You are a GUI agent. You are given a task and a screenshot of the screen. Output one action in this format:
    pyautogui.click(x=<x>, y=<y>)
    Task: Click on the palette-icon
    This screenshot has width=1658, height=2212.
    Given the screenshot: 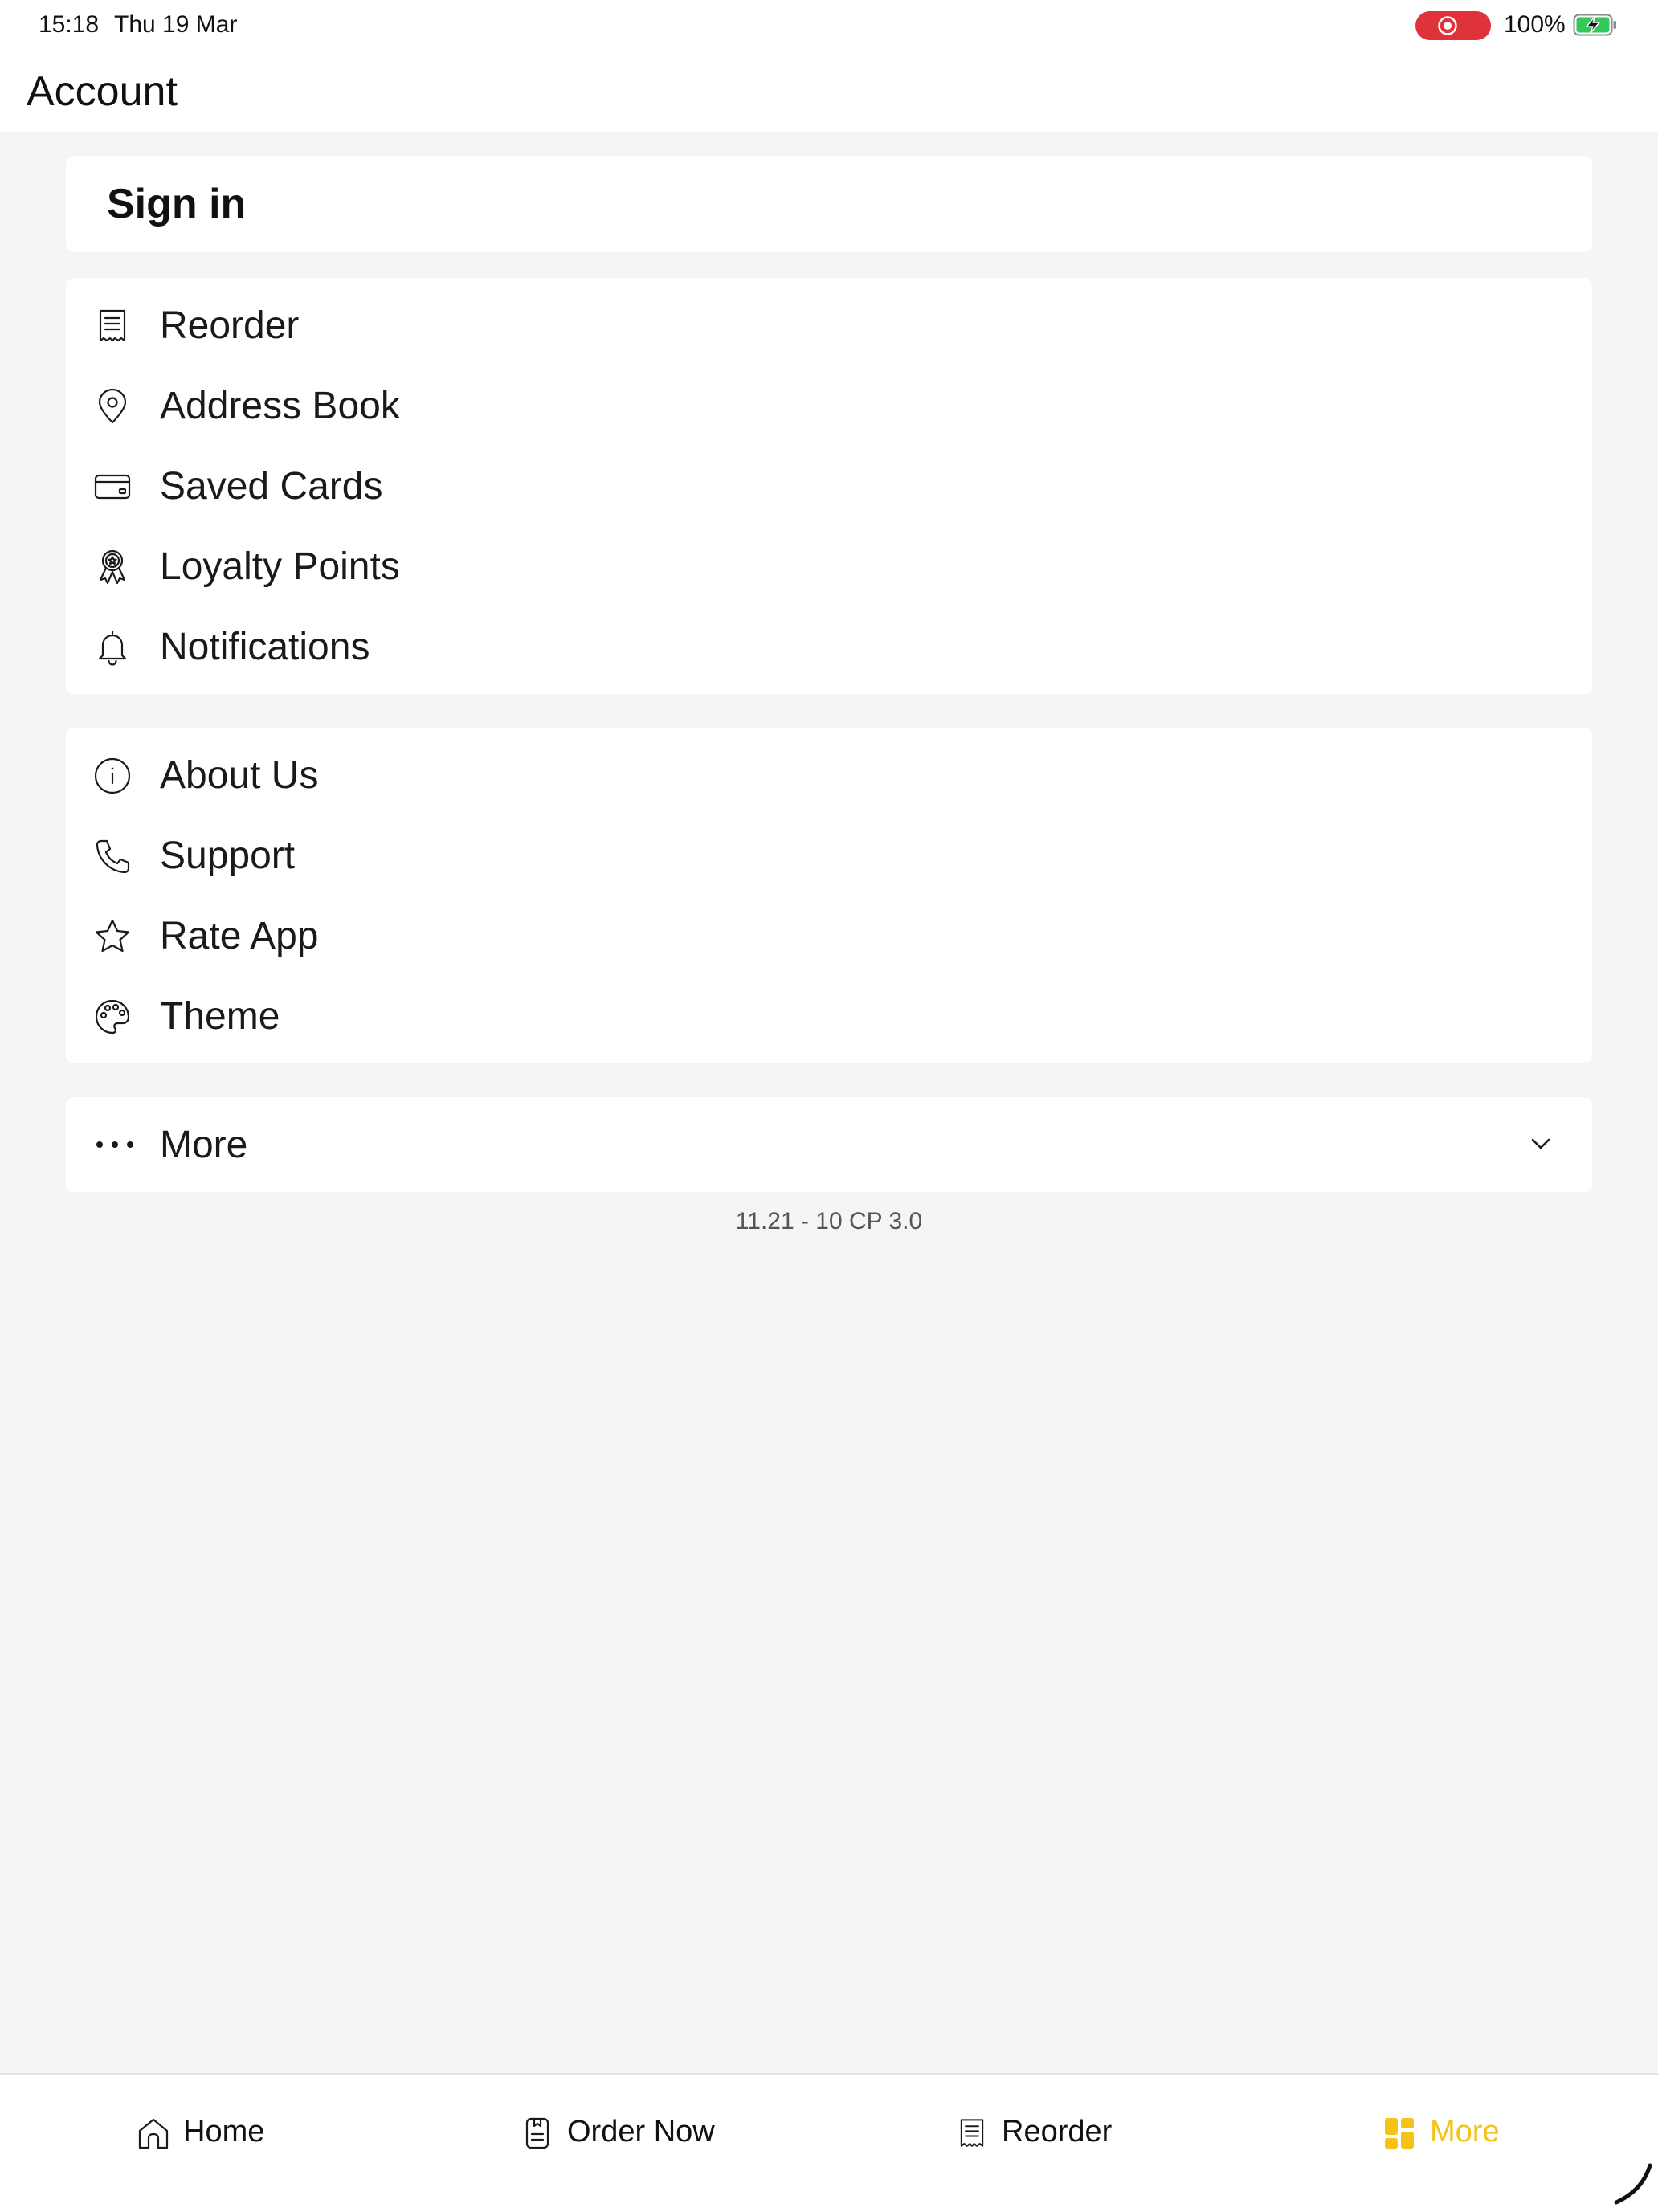 What is the action you would take?
    pyautogui.click(x=112, y=1017)
    